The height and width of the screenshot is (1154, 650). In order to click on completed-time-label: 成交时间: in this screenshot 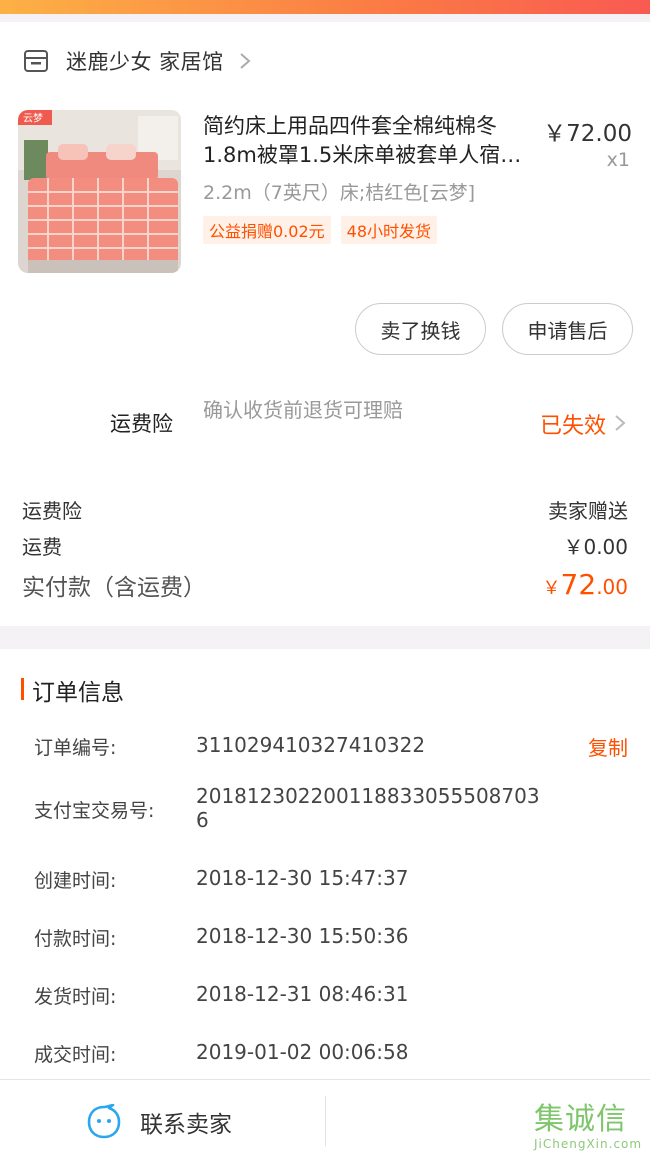, I will do `click(75, 1055)`.